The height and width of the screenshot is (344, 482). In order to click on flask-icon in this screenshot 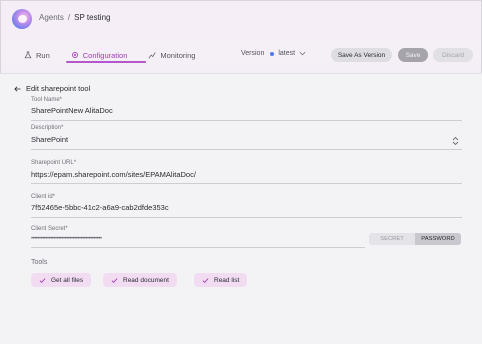, I will do `click(28, 55)`.